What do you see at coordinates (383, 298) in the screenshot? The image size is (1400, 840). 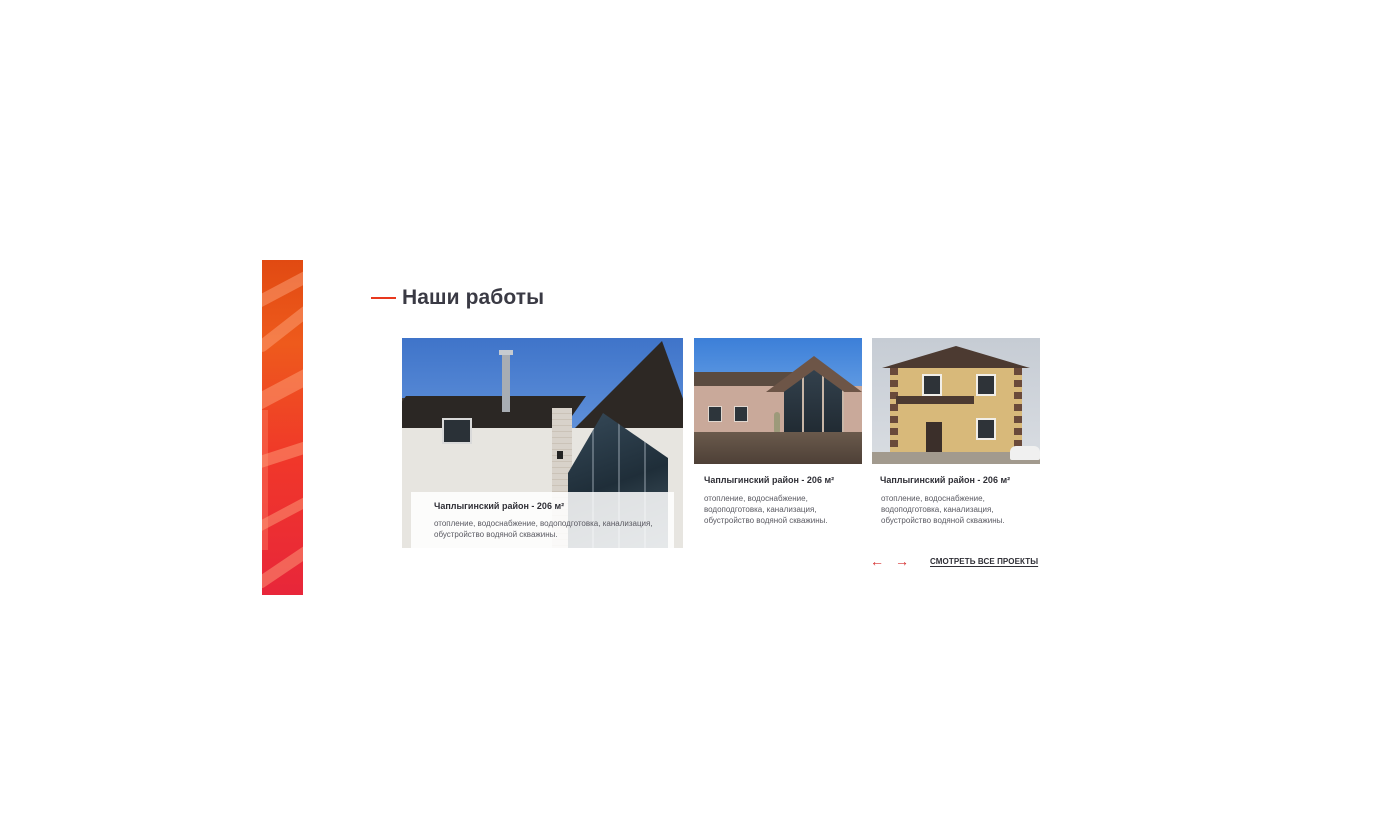 I see `title-accent-dash` at bounding box center [383, 298].